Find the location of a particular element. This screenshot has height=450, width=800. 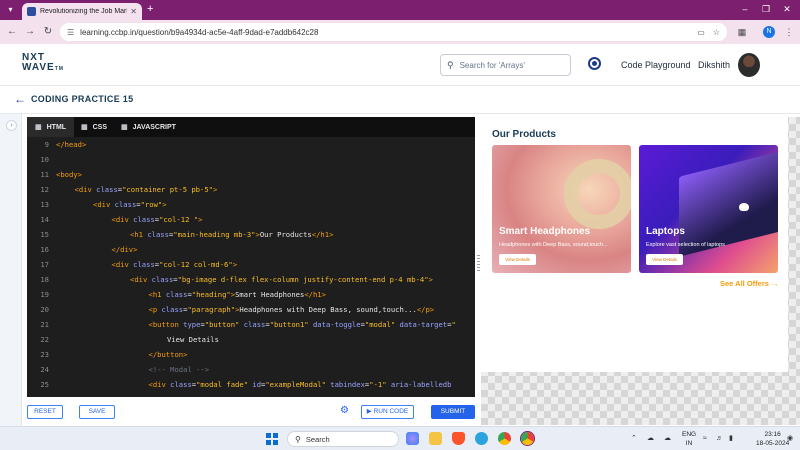

code-line: 10 is located at coordinates (251, 159).